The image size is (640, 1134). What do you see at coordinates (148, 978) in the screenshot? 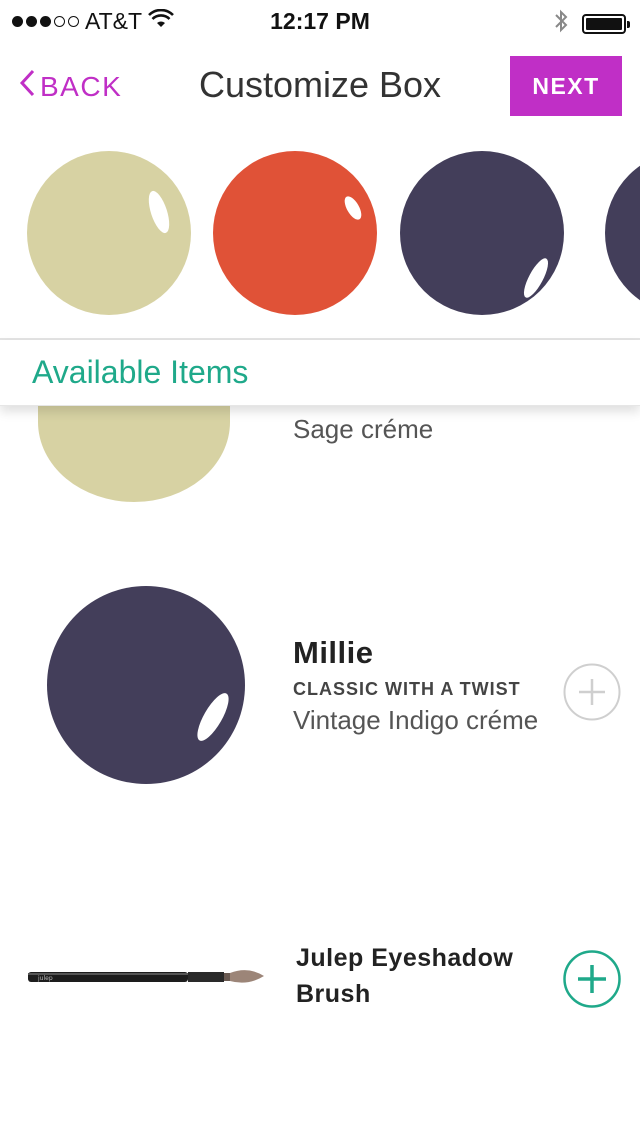
I see `eyeshadow-brush-image: julep` at bounding box center [148, 978].